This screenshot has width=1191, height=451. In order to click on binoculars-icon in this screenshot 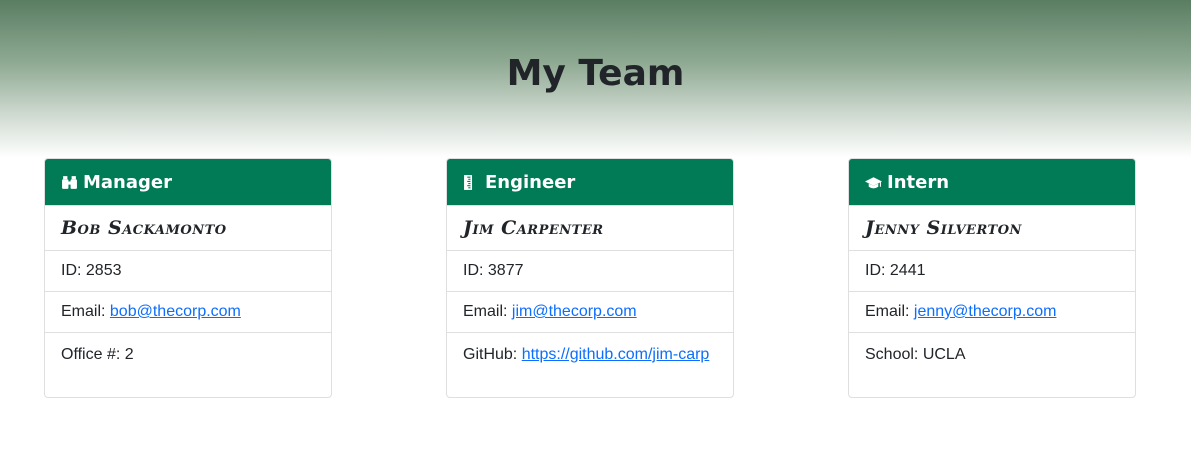, I will do `click(69, 182)`.